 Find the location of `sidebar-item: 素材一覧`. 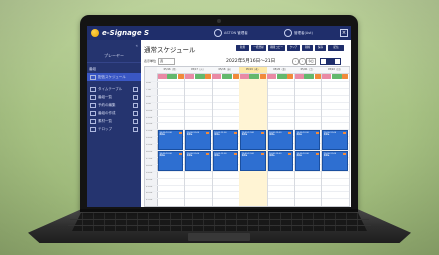

sidebar-item: 素材一覧 is located at coordinates (114, 121).